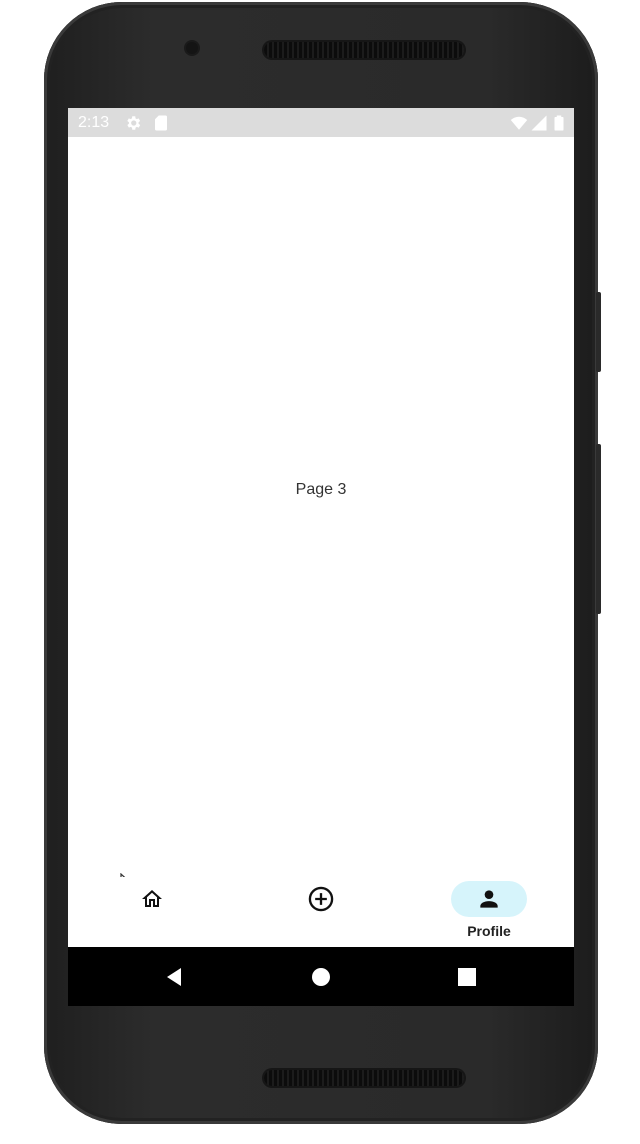 Image resolution: width=640 pixels, height=1144 pixels. What do you see at coordinates (364, 50) in the screenshot?
I see `top-speaker` at bounding box center [364, 50].